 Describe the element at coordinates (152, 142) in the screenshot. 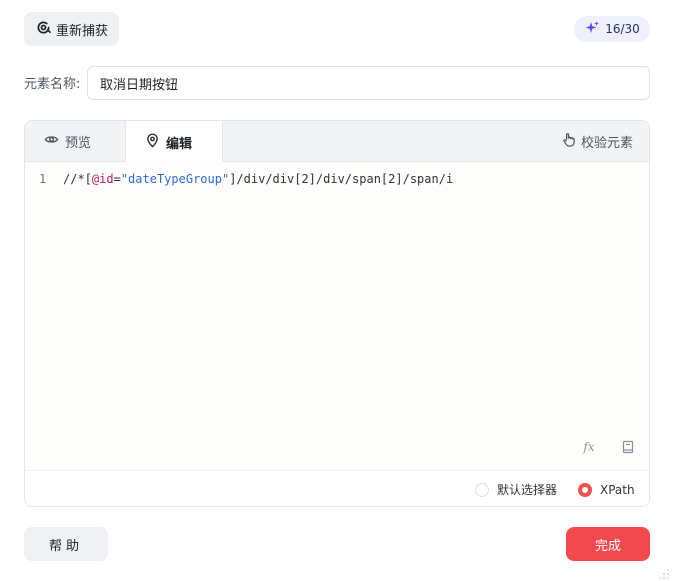

I see `location-pin-icon` at that location.